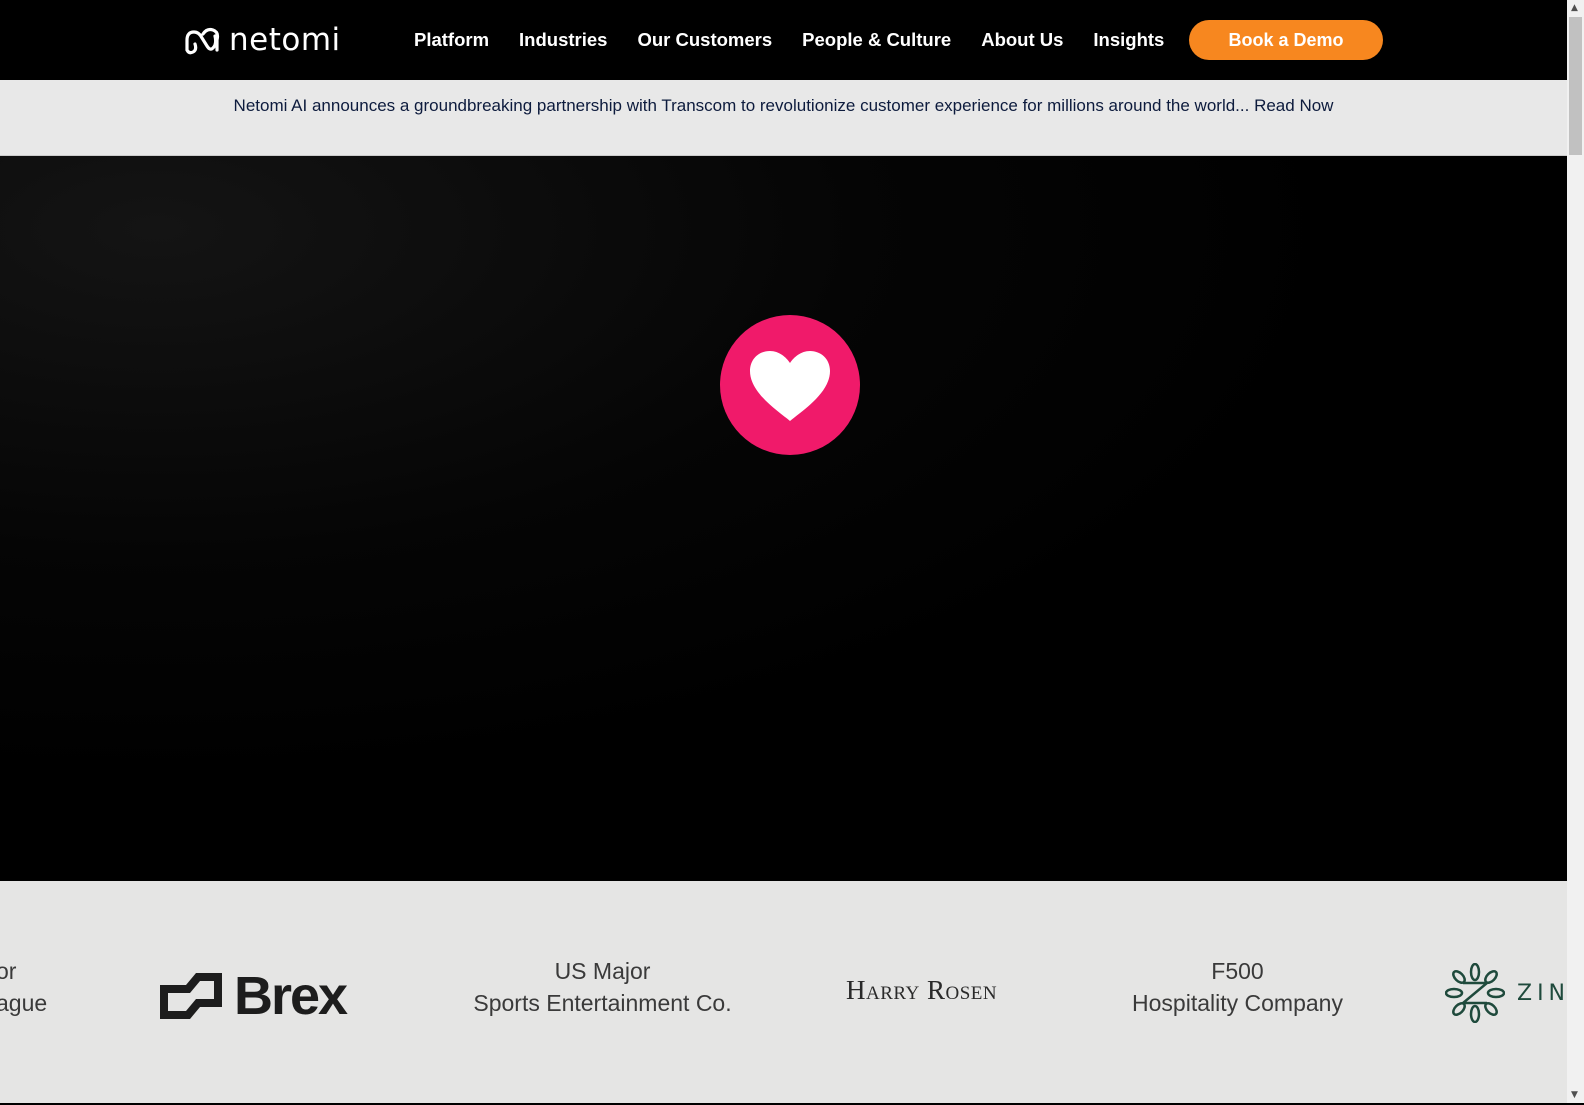  What do you see at coordinates (1575, 552) in the screenshot?
I see `scrollbar: ▲ ▼` at bounding box center [1575, 552].